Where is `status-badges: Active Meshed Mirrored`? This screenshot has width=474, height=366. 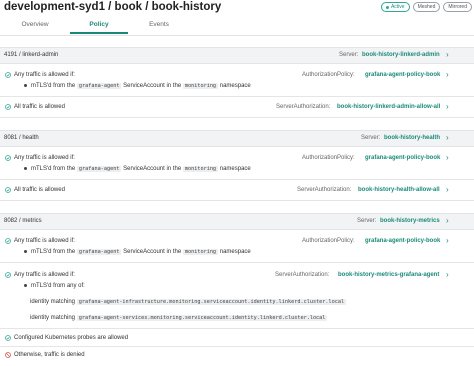
status-badges: Active Meshed Mirrored is located at coordinates (426, 7).